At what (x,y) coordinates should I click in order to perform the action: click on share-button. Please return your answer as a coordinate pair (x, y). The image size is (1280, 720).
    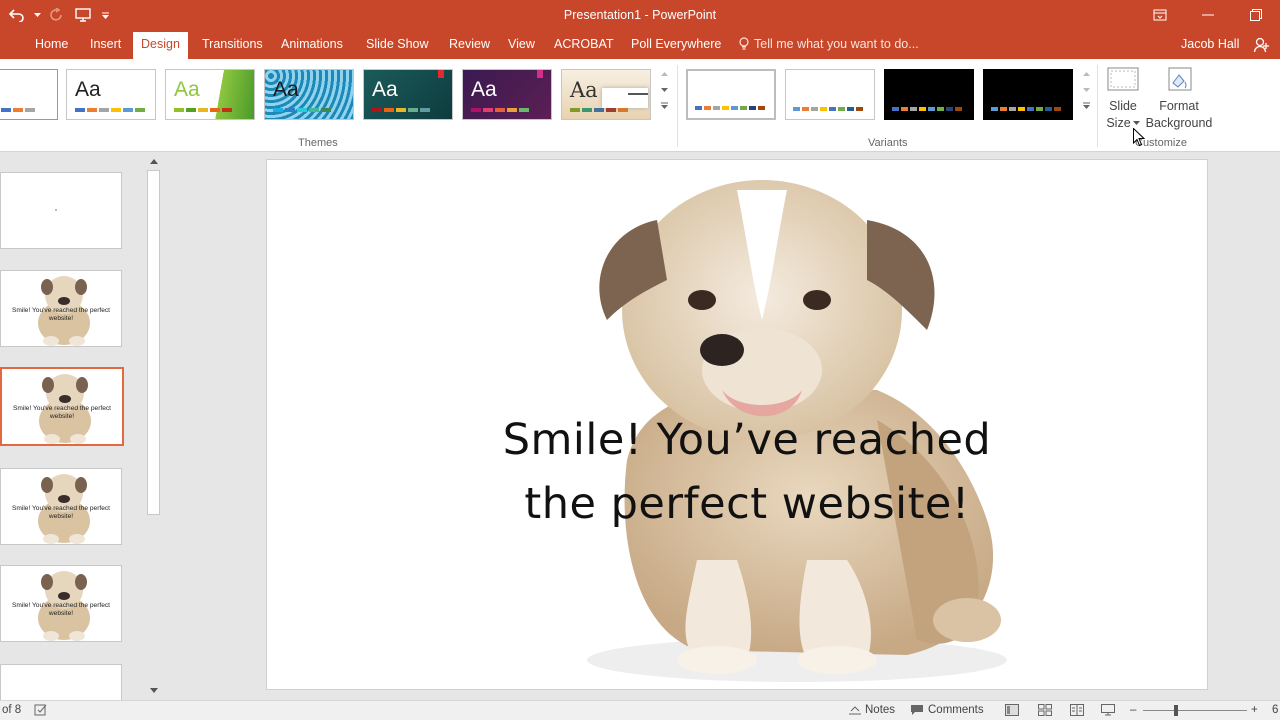
    Looking at the image, I should click on (1261, 46).